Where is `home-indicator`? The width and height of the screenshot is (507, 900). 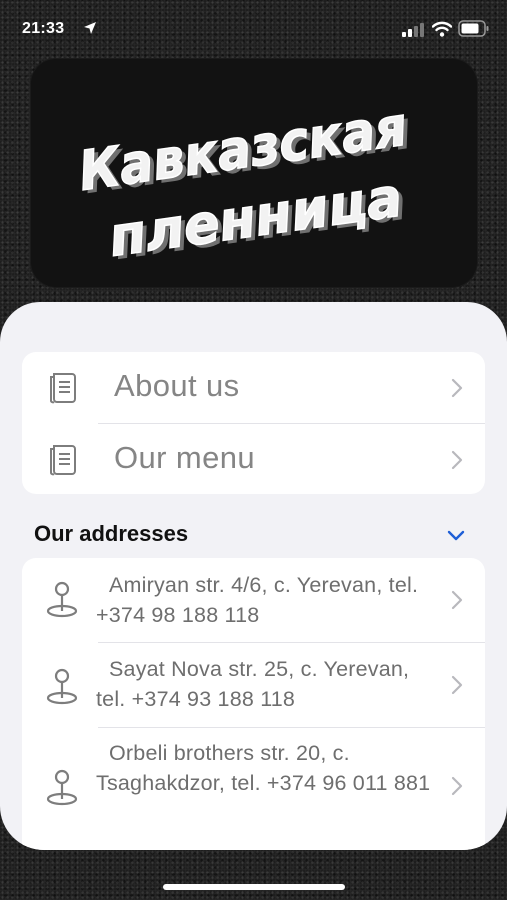 home-indicator is located at coordinates (254, 887).